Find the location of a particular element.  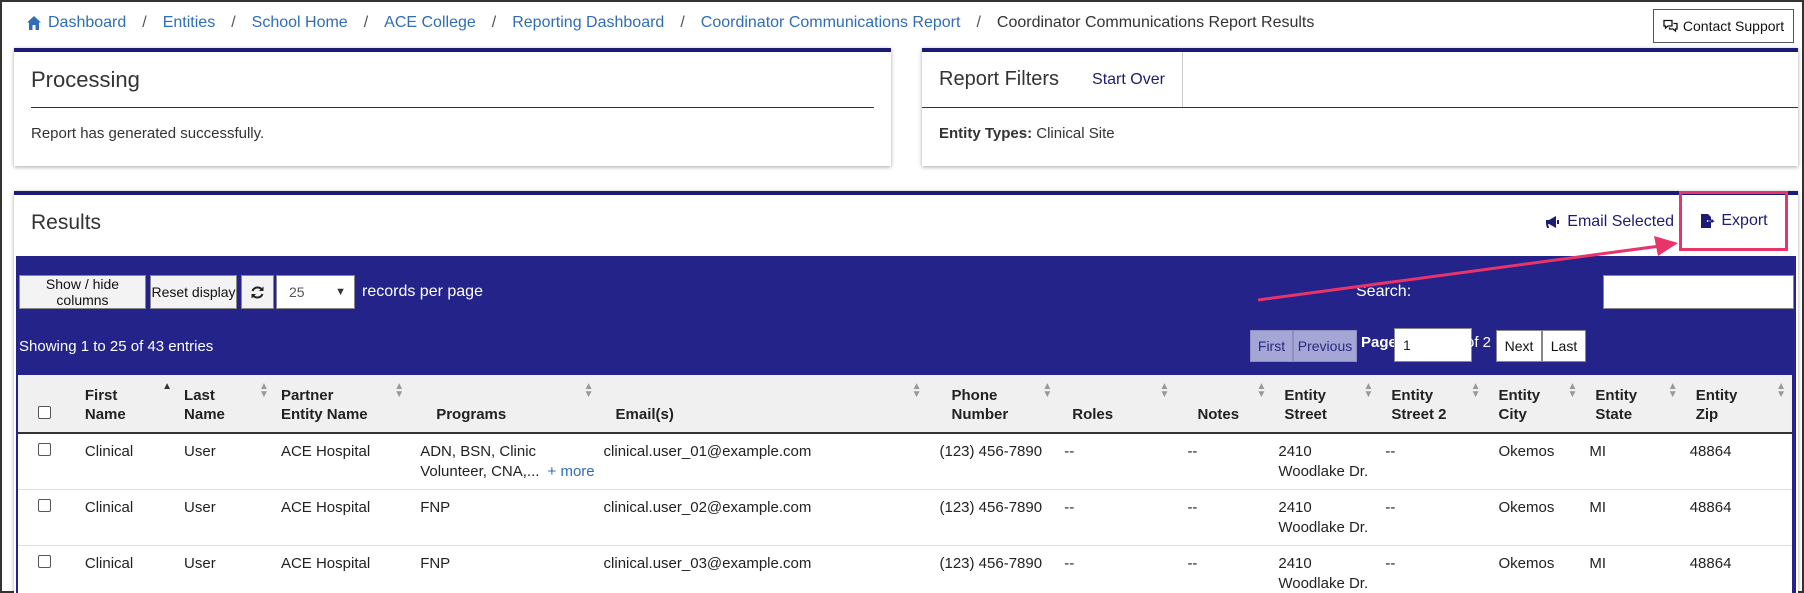

chevron-down-icon: ▼ is located at coordinates (340, 292).